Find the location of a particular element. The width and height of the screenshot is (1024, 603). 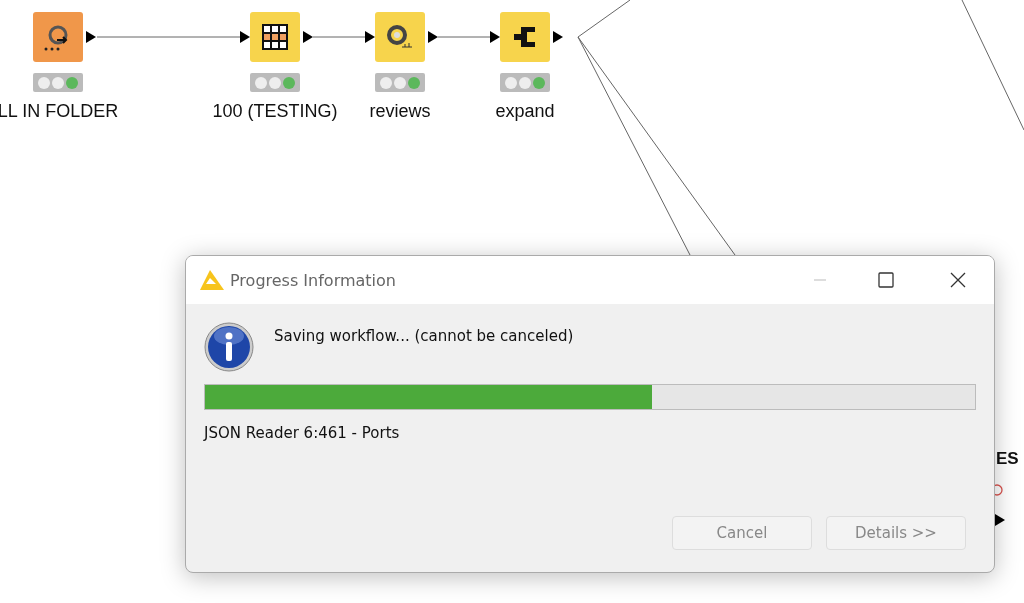

node-label: ES is located at coordinates (1007, 459).